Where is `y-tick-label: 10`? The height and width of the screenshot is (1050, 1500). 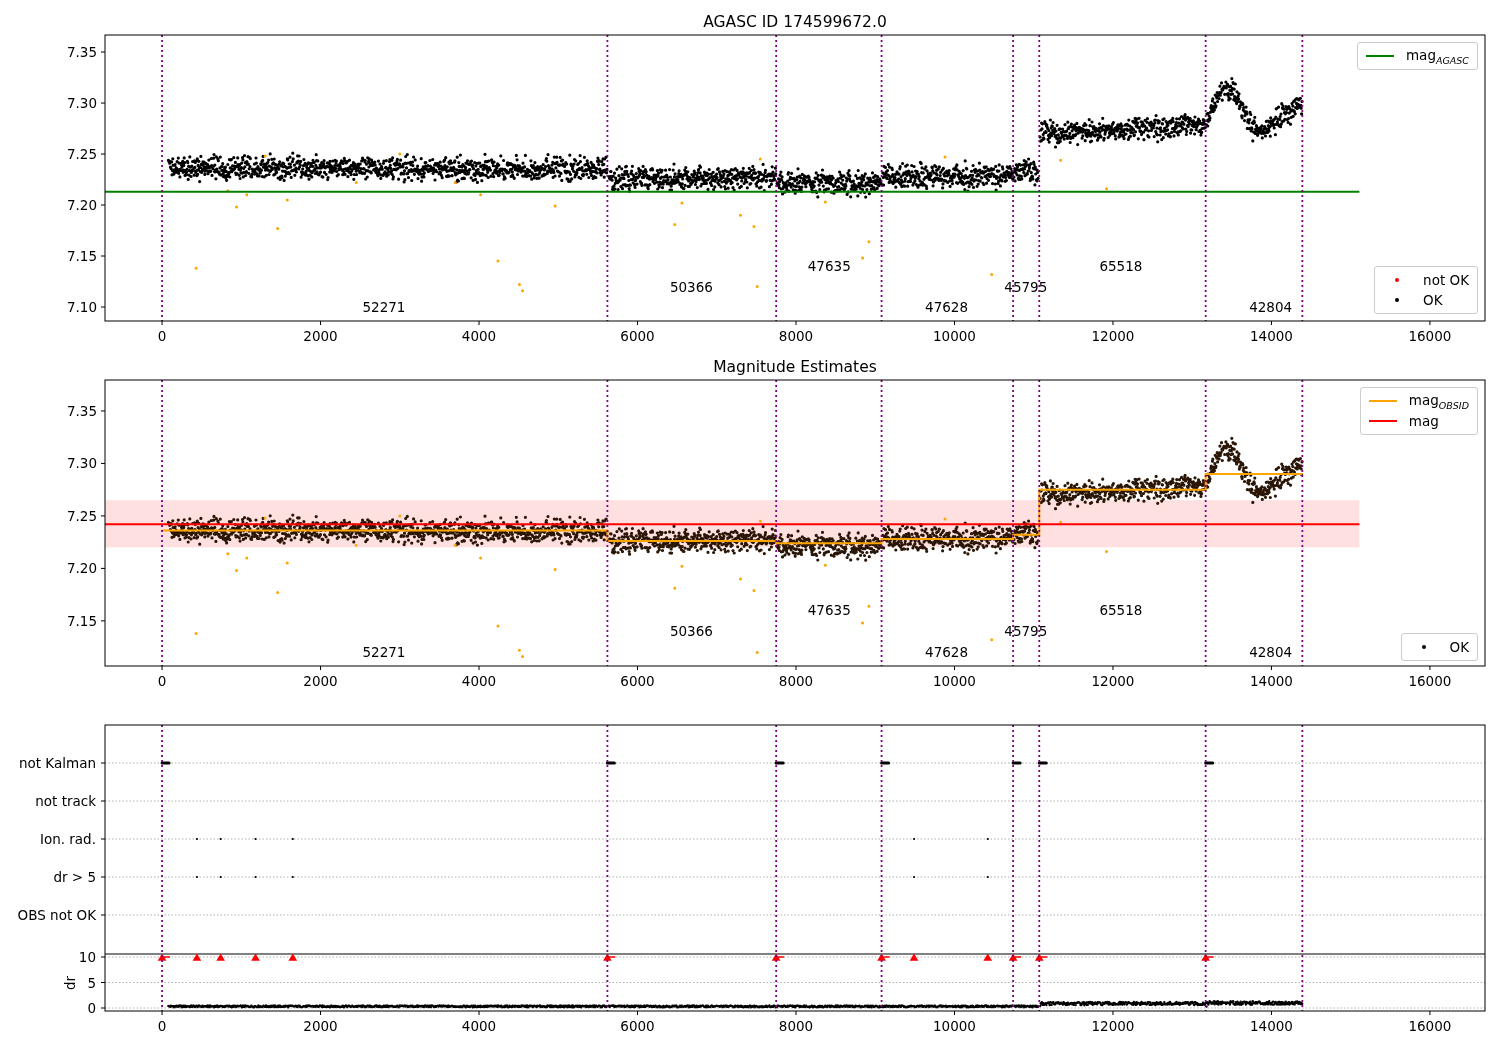
y-tick-label: 10 is located at coordinates (87, 957).